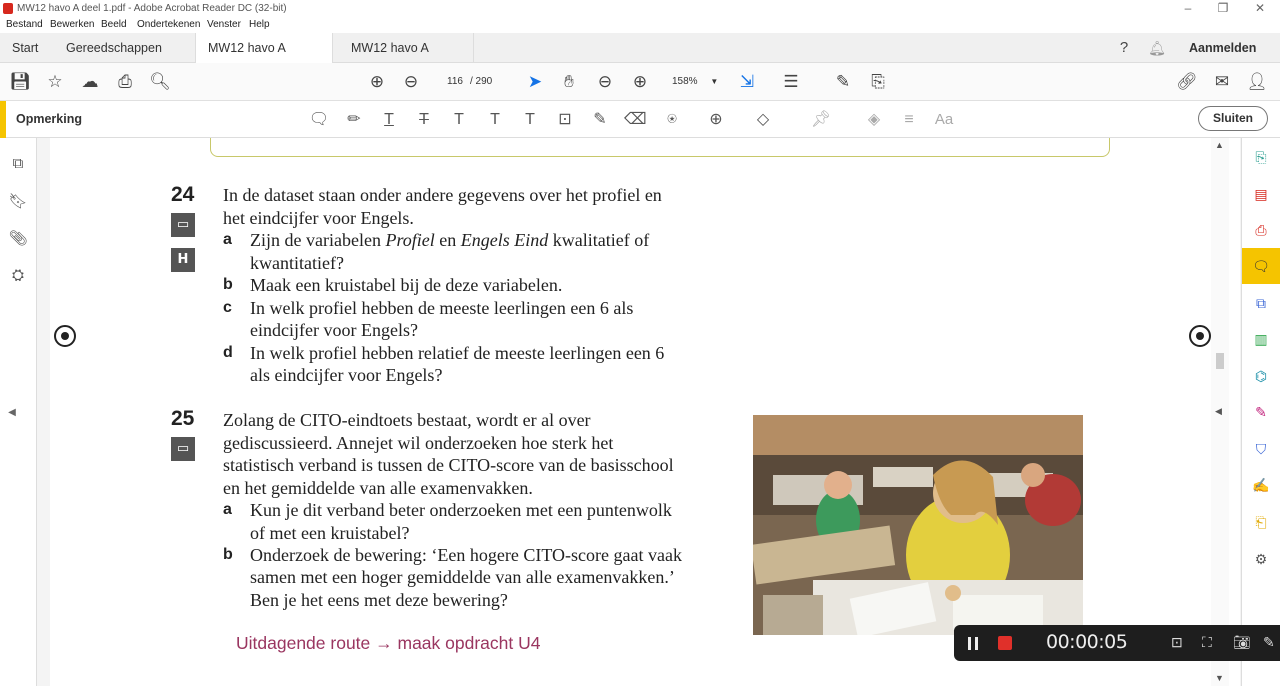  What do you see at coordinates (1233, 118) in the screenshot?
I see `close-comment-button: Sluiten` at bounding box center [1233, 118].